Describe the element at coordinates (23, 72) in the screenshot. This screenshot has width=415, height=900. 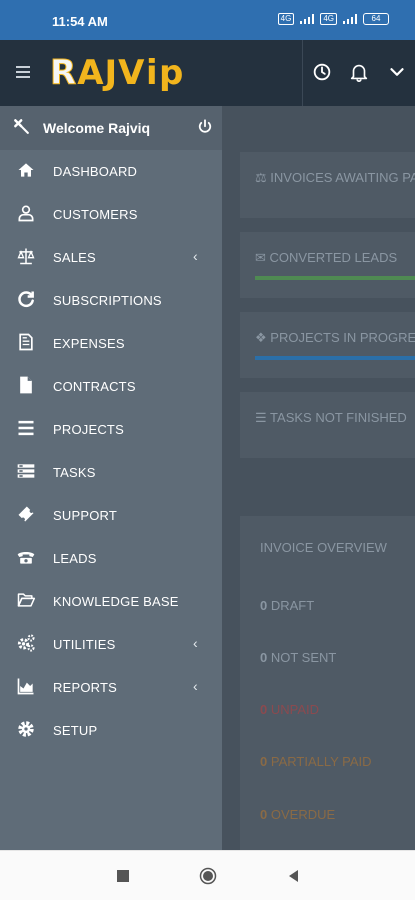
I see `hamburger-menu-icon` at that location.